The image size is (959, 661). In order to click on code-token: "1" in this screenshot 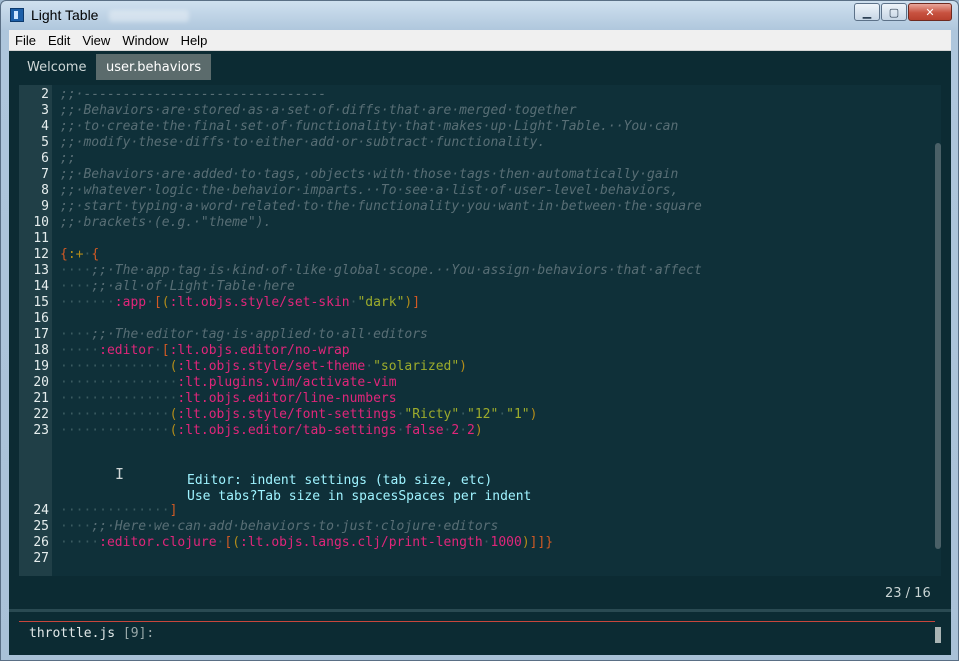, I will do `click(518, 414)`.